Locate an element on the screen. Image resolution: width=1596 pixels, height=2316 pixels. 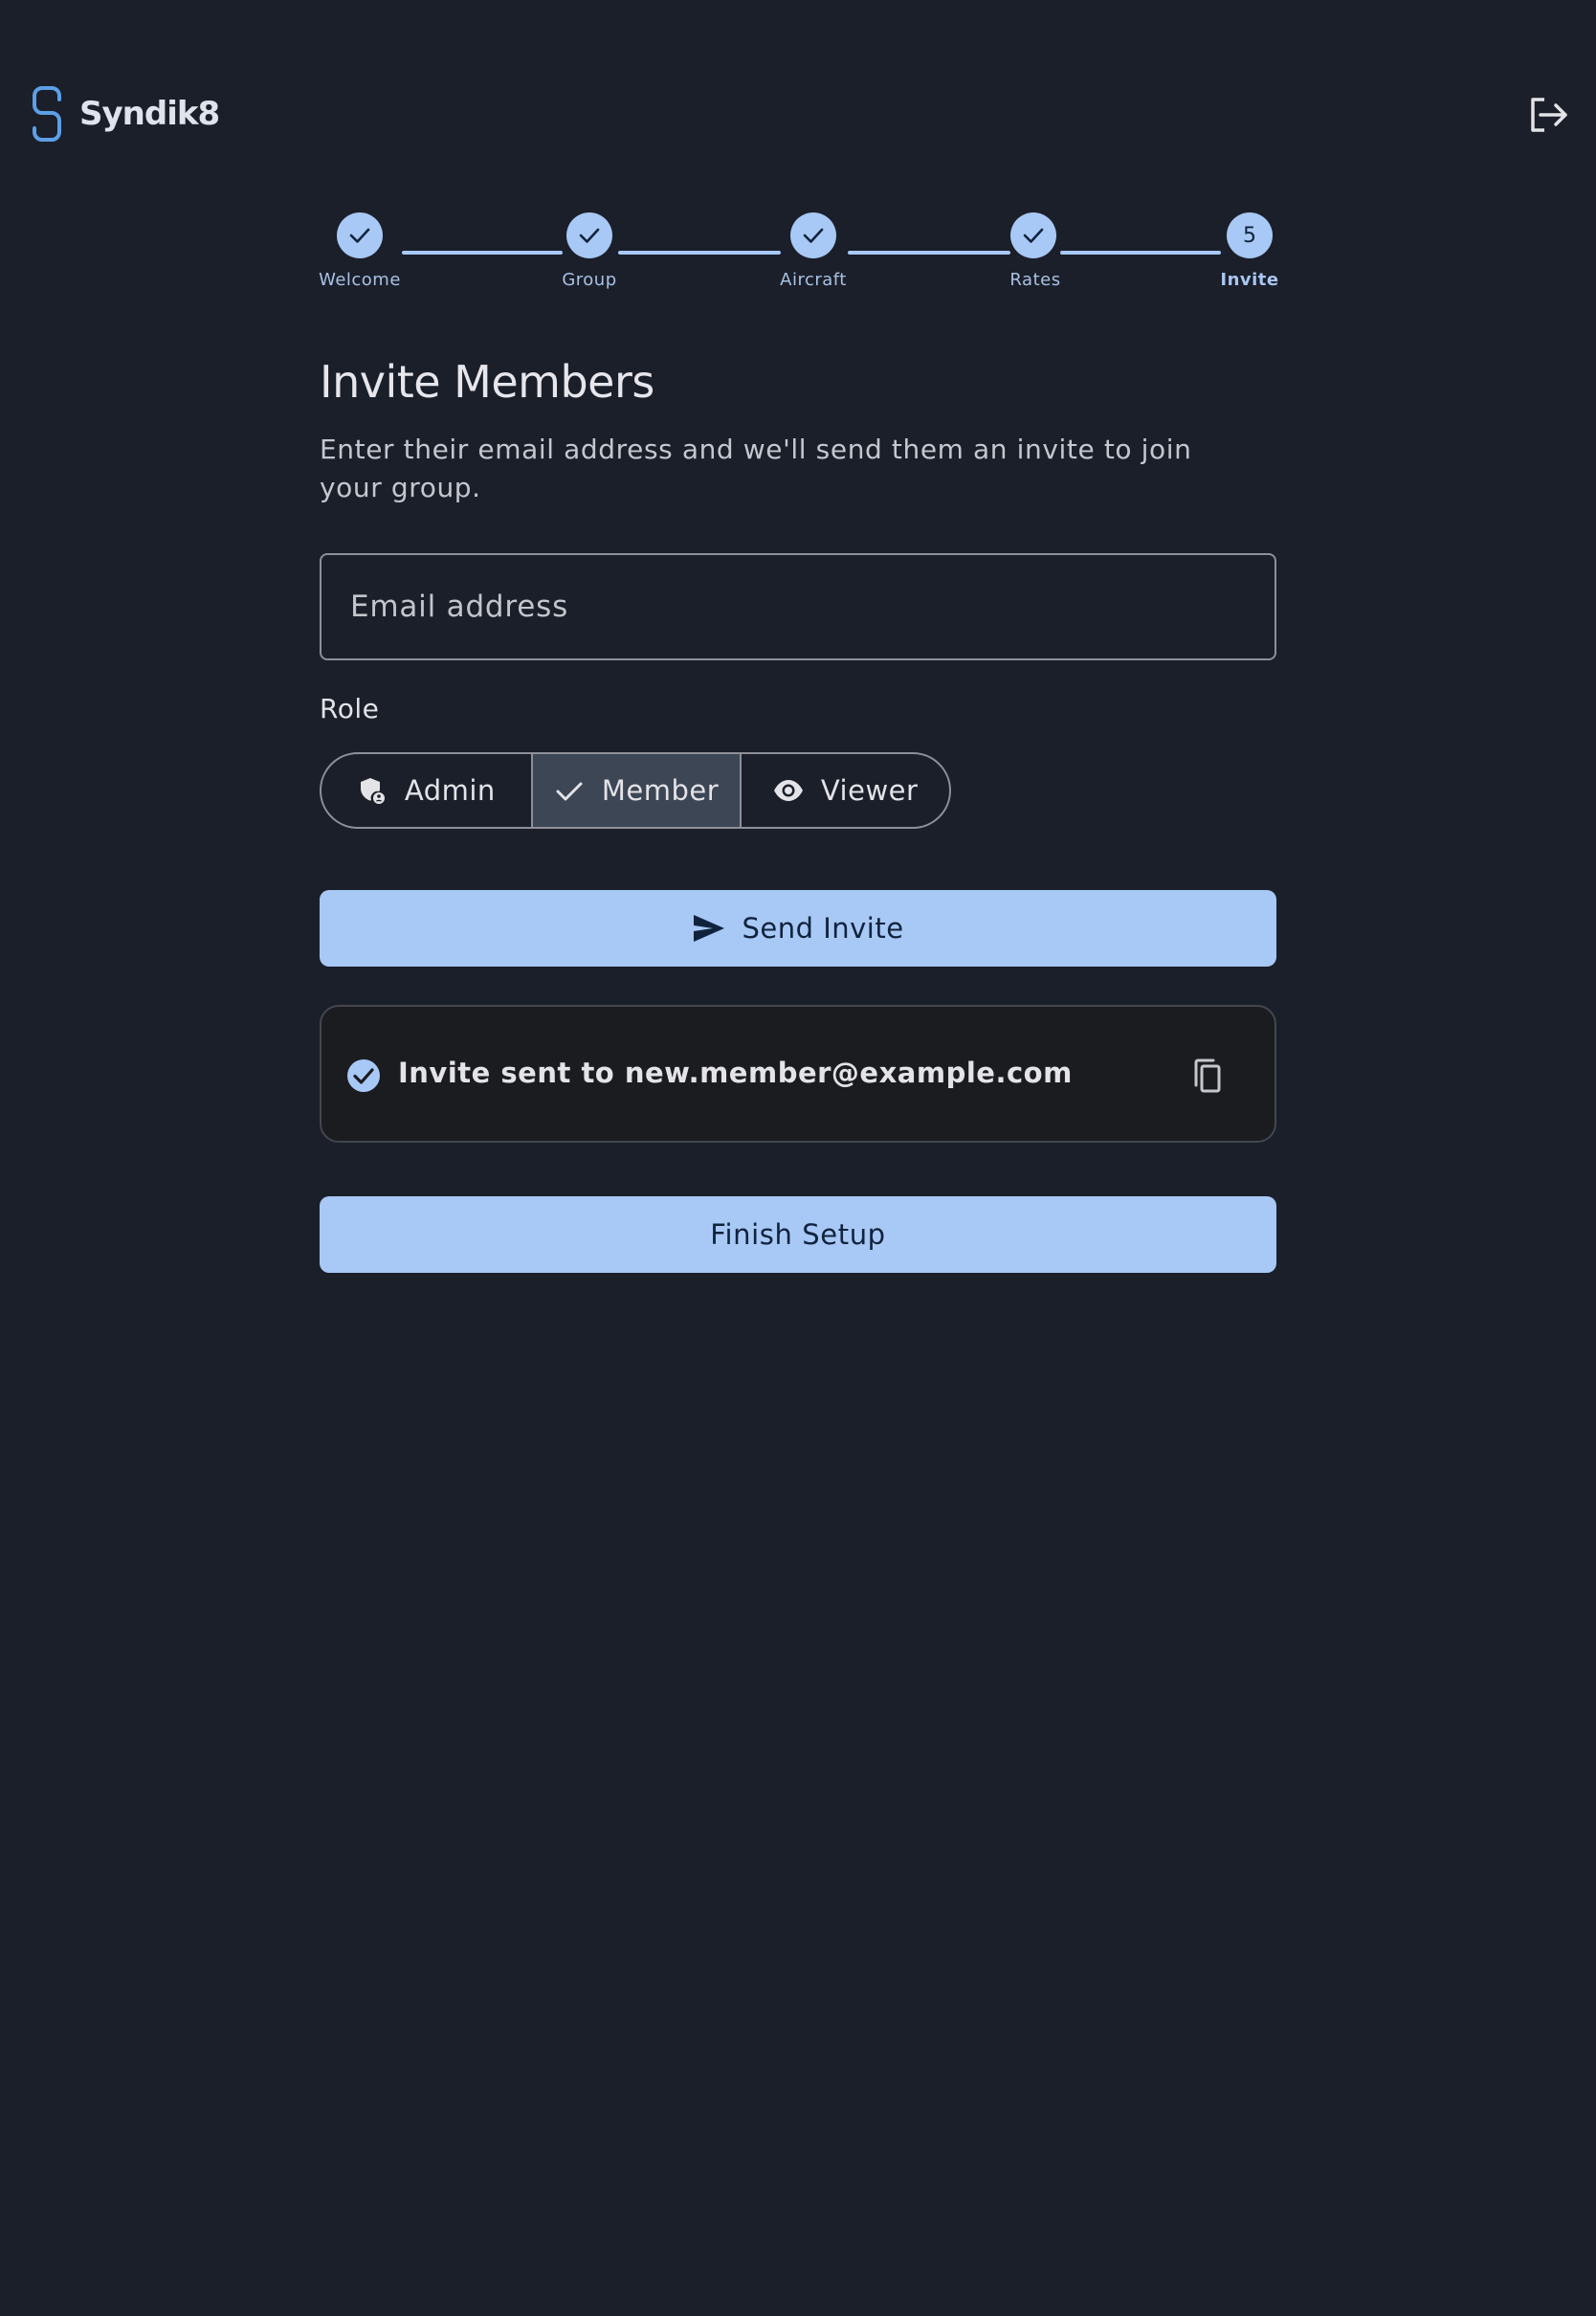
send-invite-label: Send Invite is located at coordinates (823, 929).